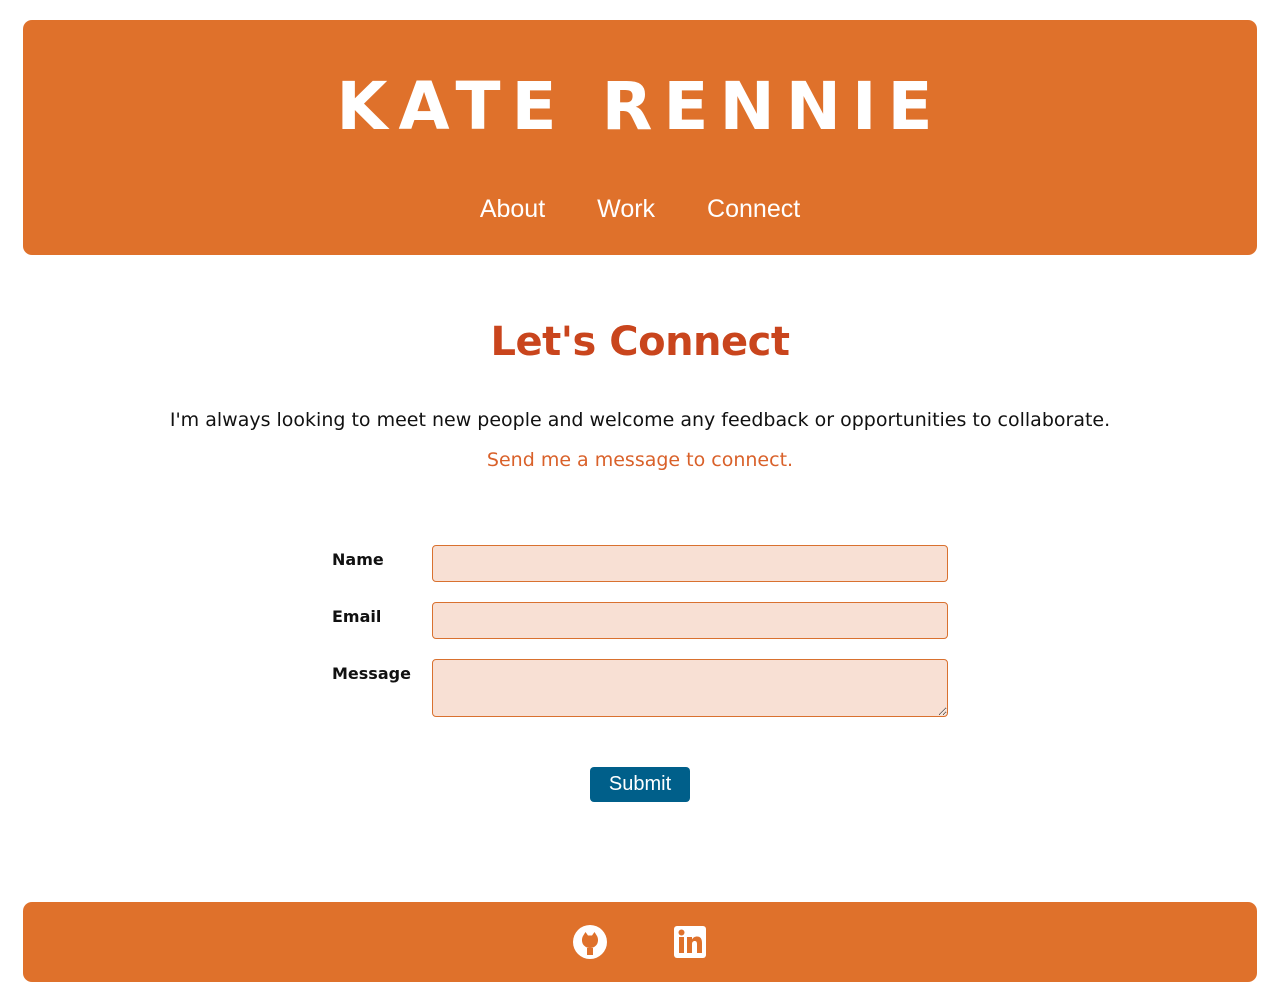  Describe the element at coordinates (690, 688) in the screenshot. I see `message-field` at that location.